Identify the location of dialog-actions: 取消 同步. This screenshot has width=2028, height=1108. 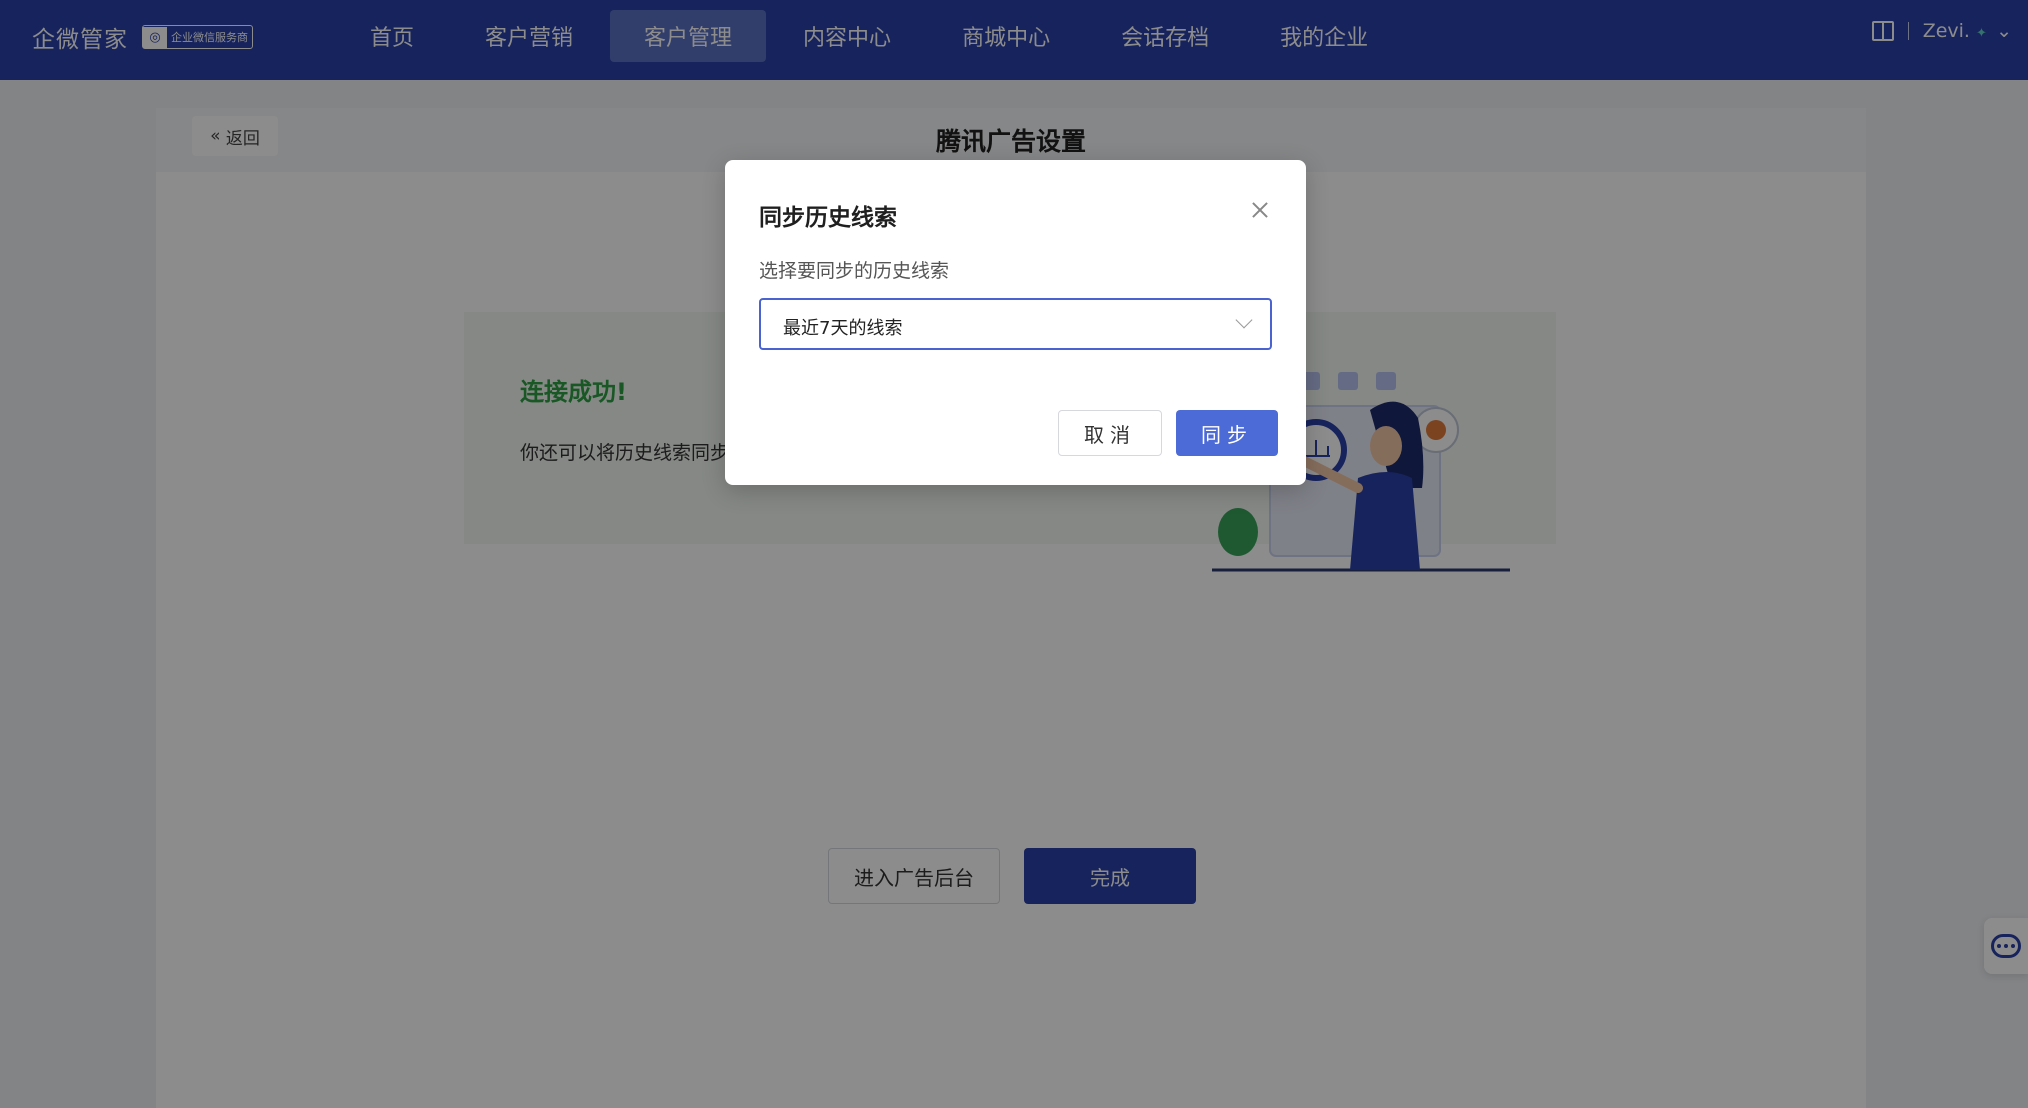
(1168, 433).